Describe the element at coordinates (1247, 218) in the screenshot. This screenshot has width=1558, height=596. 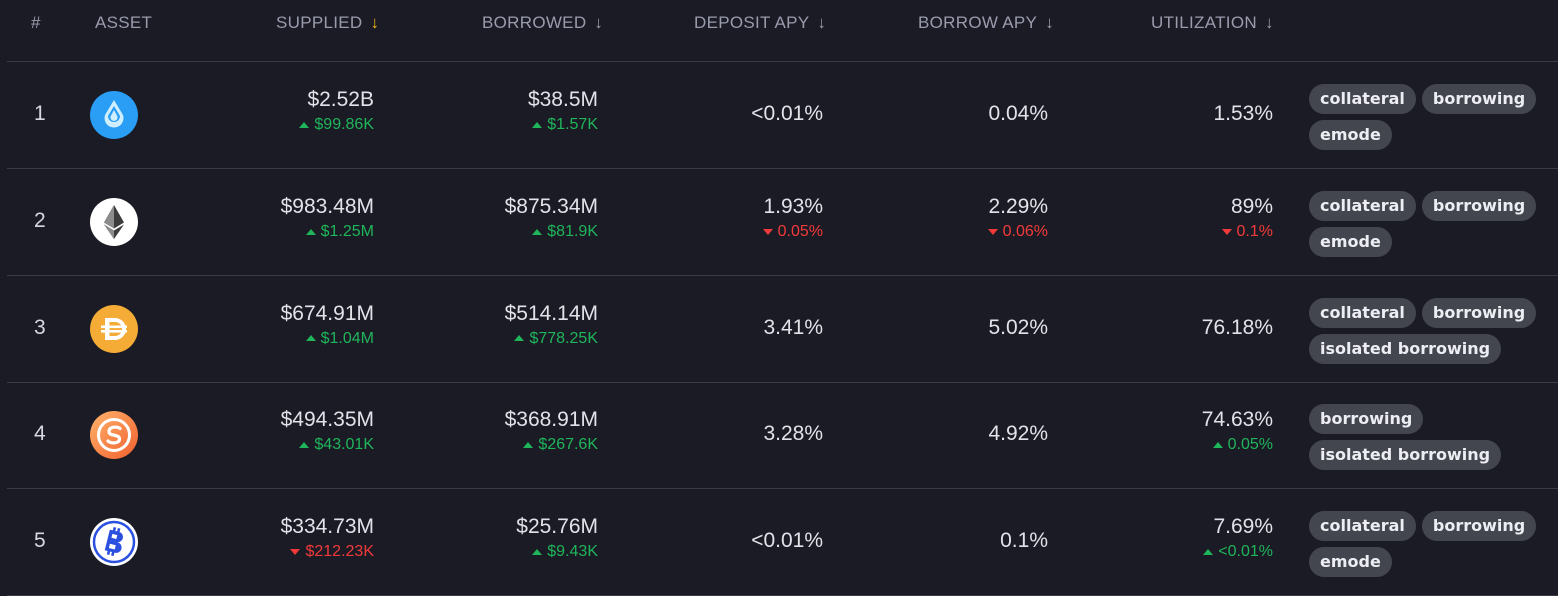
I see `utilization-cell: 89% 0.1%` at that location.